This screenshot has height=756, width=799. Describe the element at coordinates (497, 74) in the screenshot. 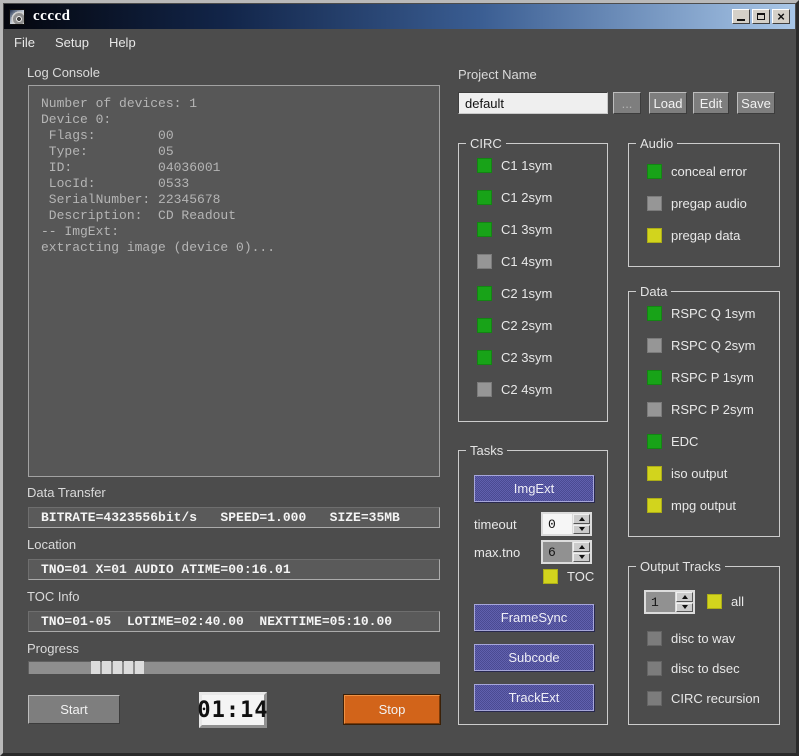

I see `project-name-label: Project Name` at that location.